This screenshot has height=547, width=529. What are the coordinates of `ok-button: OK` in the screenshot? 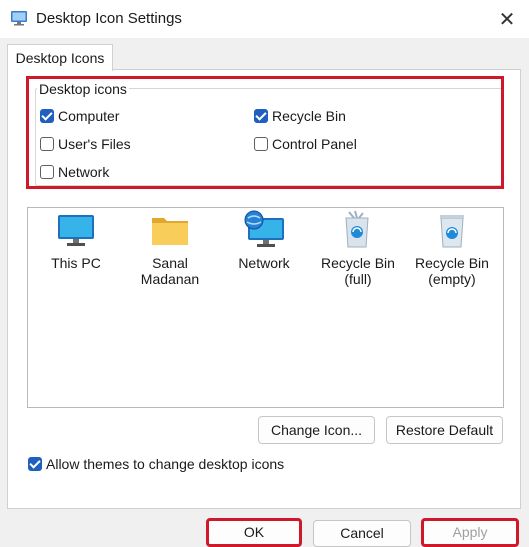 It's located at (254, 532).